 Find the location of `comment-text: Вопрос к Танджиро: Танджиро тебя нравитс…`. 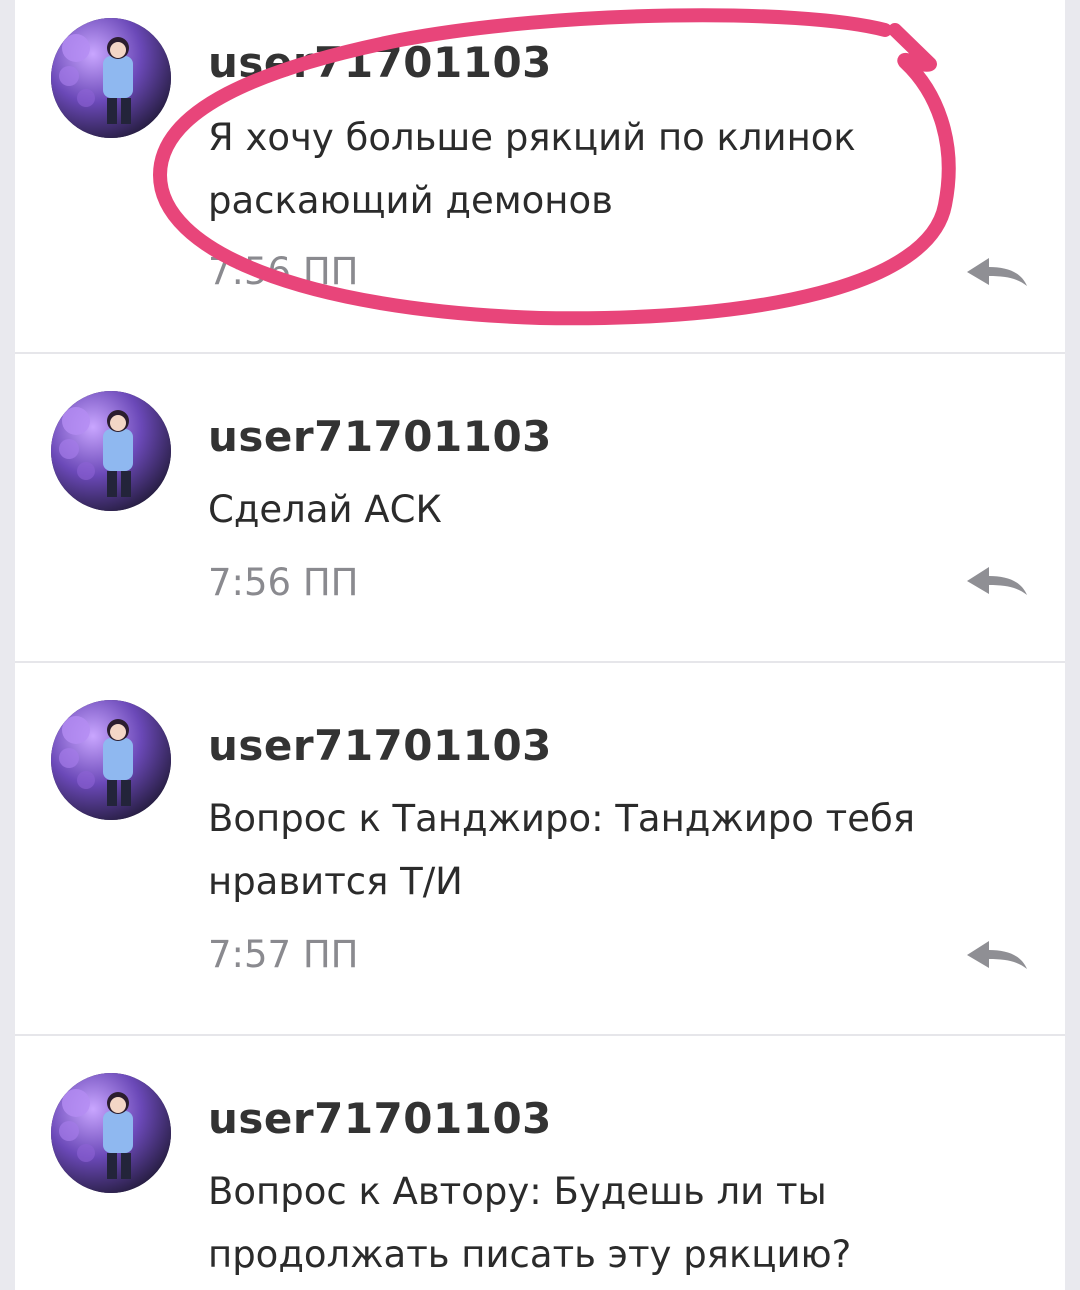

comment-text: Вопрос к Танджиро: Танджиро тебя нравитс… is located at coordinates (562, 850).